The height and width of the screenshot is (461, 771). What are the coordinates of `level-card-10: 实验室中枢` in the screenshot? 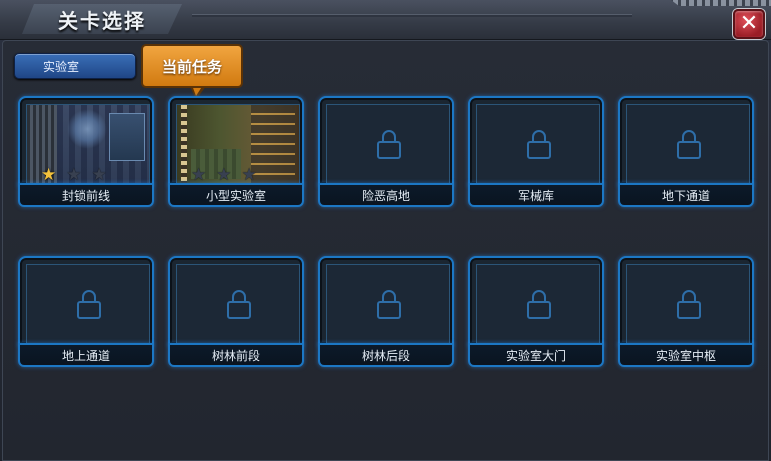 It's located at (686, 313).